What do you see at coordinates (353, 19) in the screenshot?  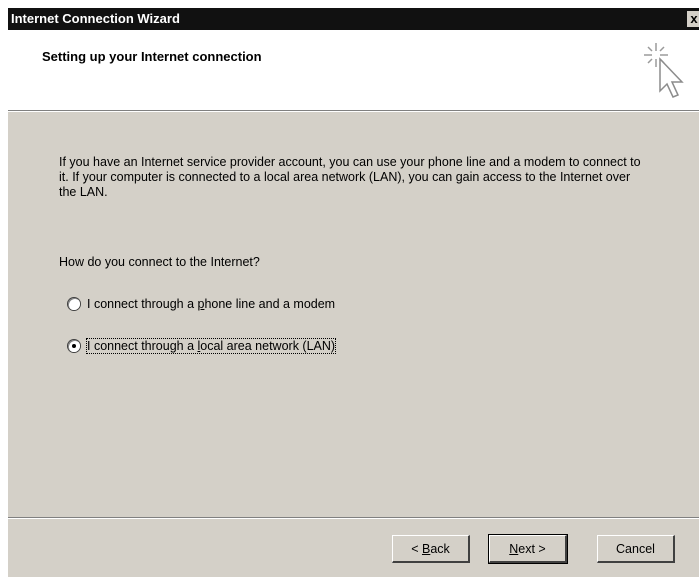 I see `title-bar: Internet Connection Wizard x` at bounding box center [353, 19].